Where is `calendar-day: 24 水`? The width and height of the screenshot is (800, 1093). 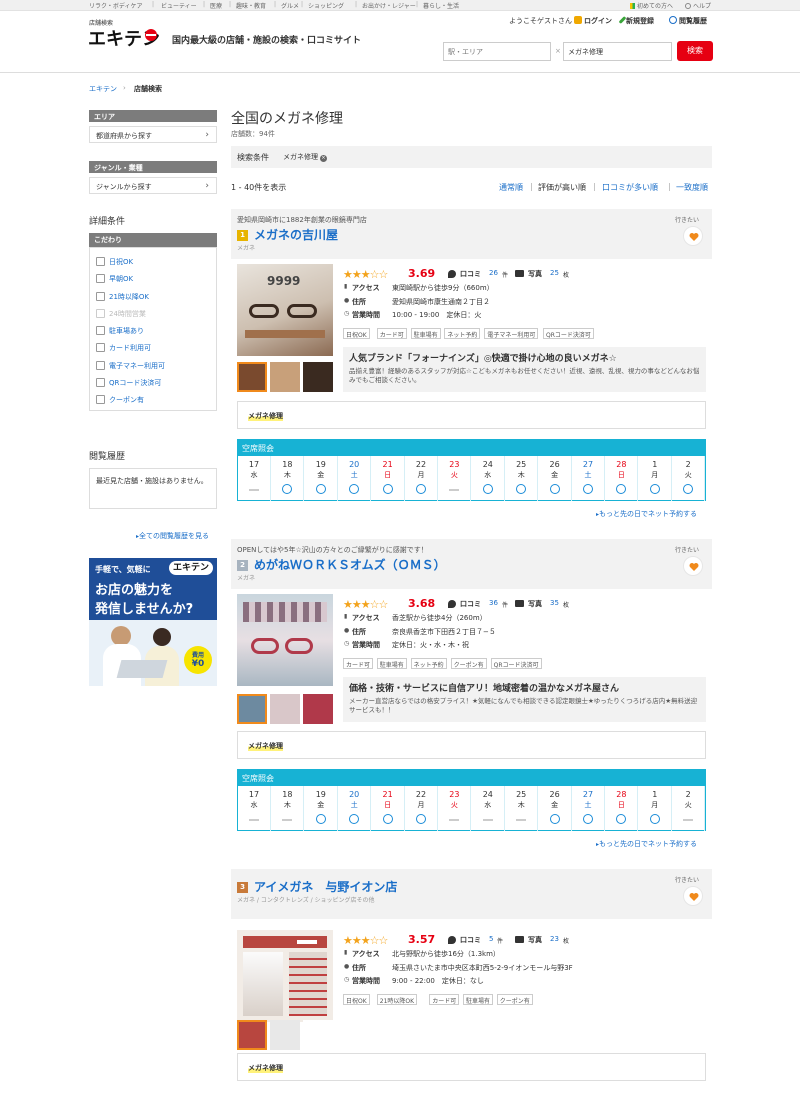 calendar-day: 24 水 is located at coordinates (488, 478).